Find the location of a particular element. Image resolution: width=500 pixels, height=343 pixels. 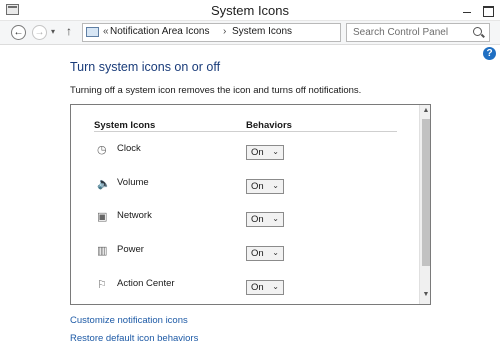

header-divider is located at coordinates (245, 131).